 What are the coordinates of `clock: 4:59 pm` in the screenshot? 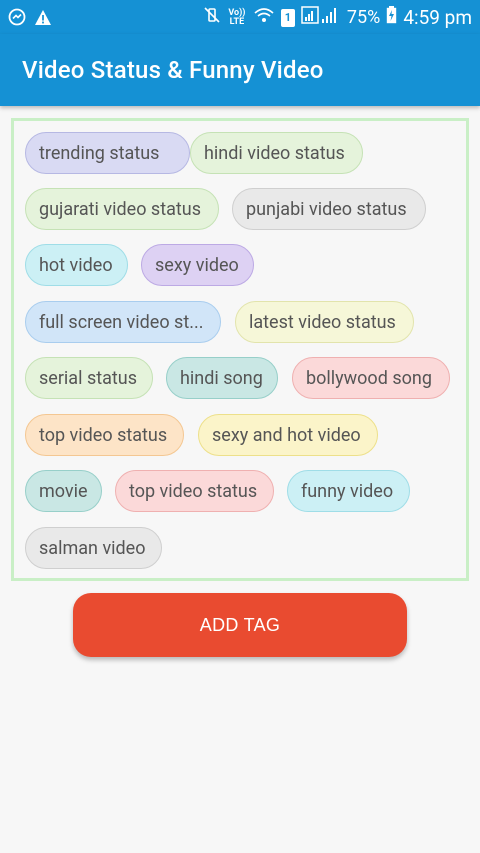 It's located at (437, 17).